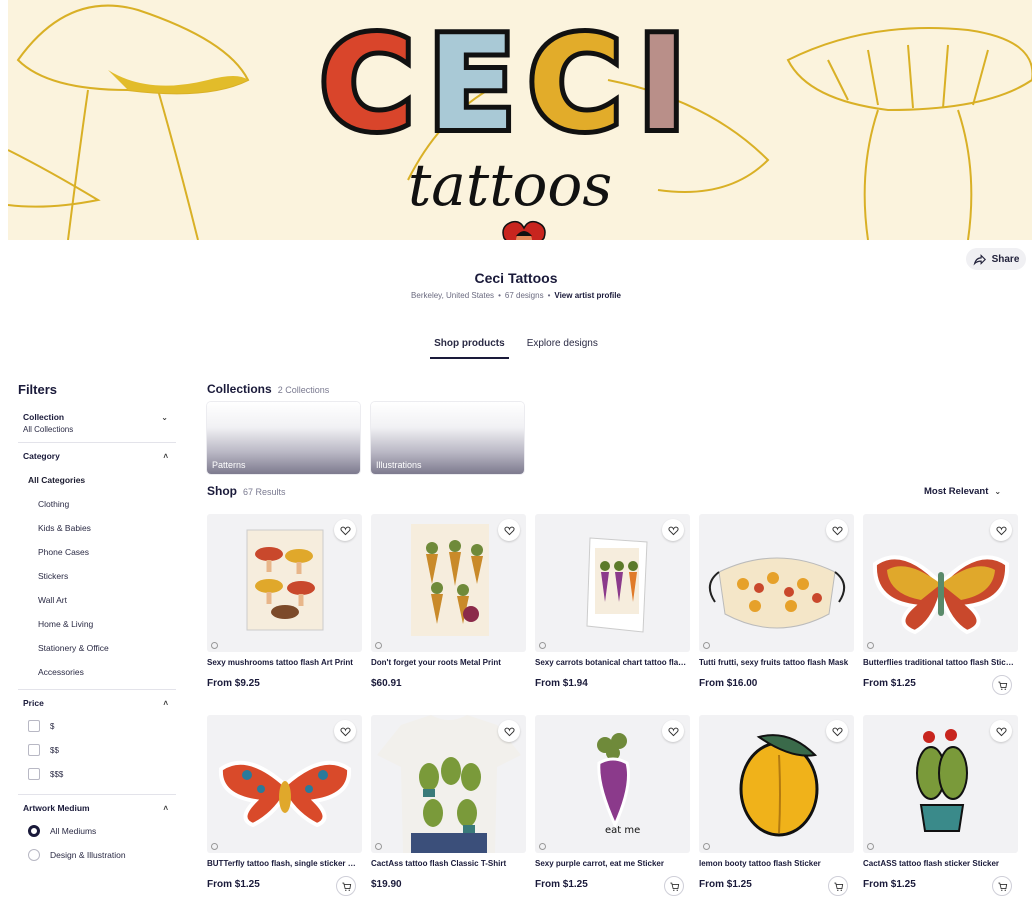 This screenshot has height=899, width=1032. I want to click on share-button: Share, so click(996, 259).